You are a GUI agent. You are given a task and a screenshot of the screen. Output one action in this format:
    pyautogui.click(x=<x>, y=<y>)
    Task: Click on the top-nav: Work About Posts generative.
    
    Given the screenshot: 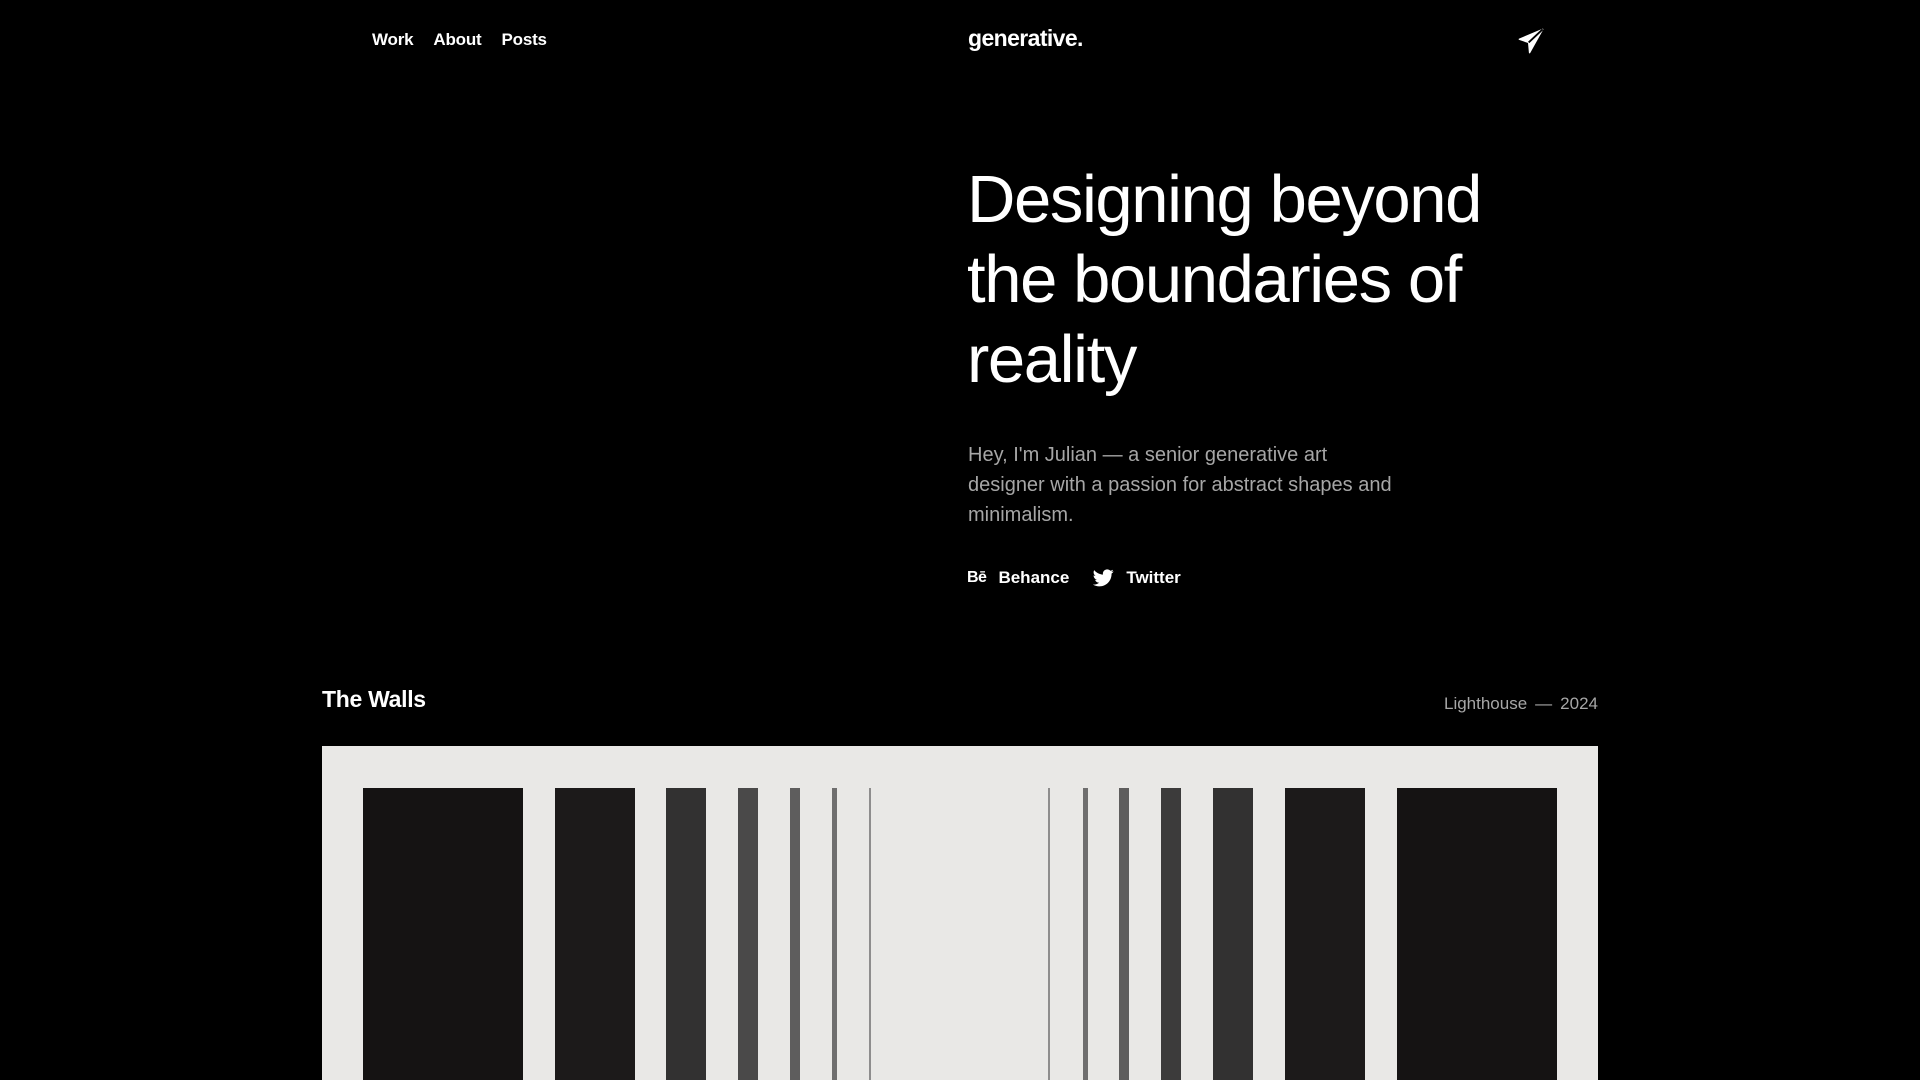 What is the action you would take?
    pyautogui.click(x=960, y=40)
    